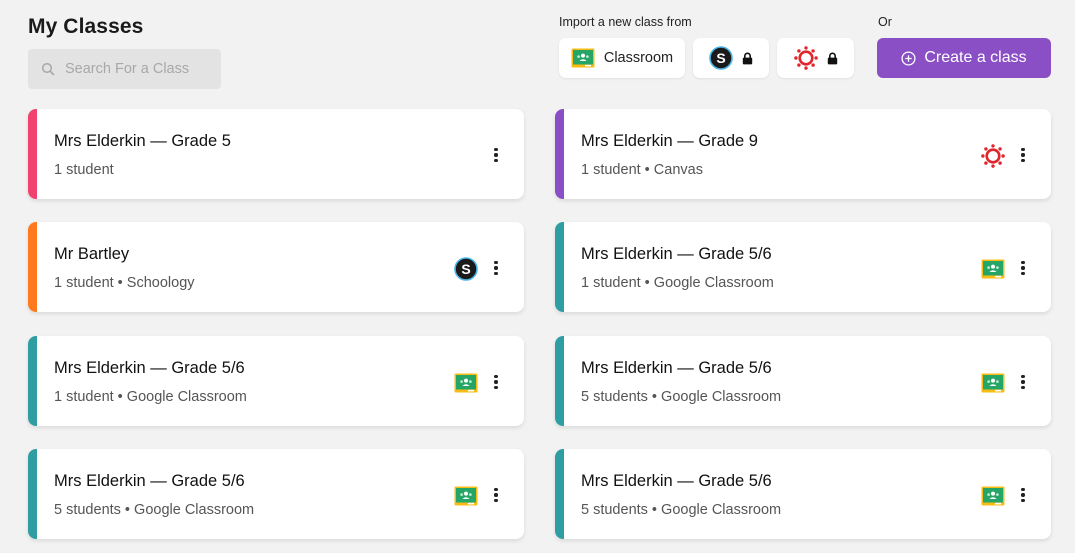 Image resolution: width=1075 pixels, height=553 pixels. I want to click on create-class-button: Create a class, so click(964, 58).